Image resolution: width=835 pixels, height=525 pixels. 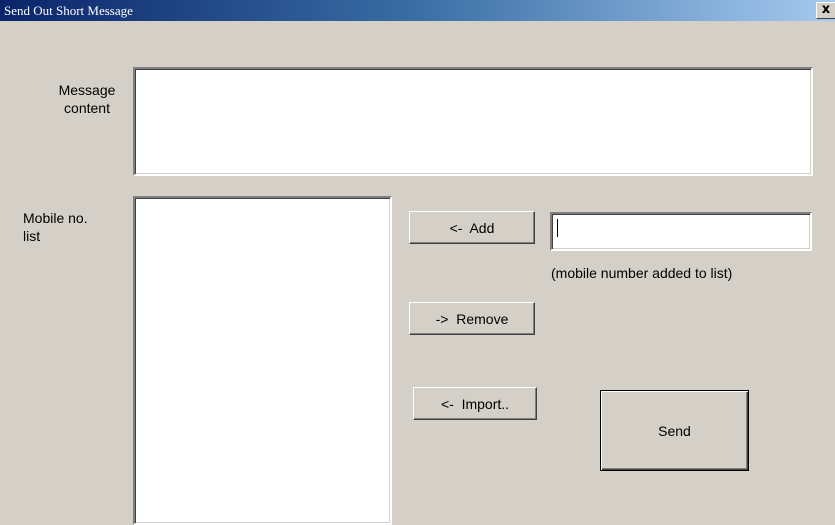 What do you see at coordinates (475, 403) in the screenshot?
I see `import-button: <- Import..` at bounding box center [475, 403].